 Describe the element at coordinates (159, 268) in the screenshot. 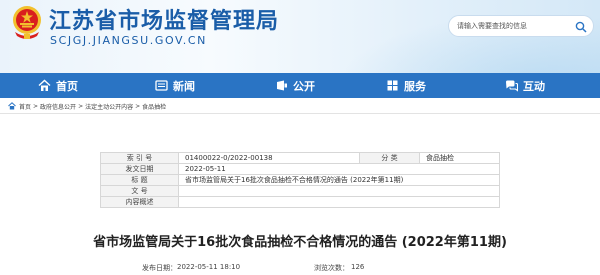

I see `publish-date-label: 发布日期：` at that location.